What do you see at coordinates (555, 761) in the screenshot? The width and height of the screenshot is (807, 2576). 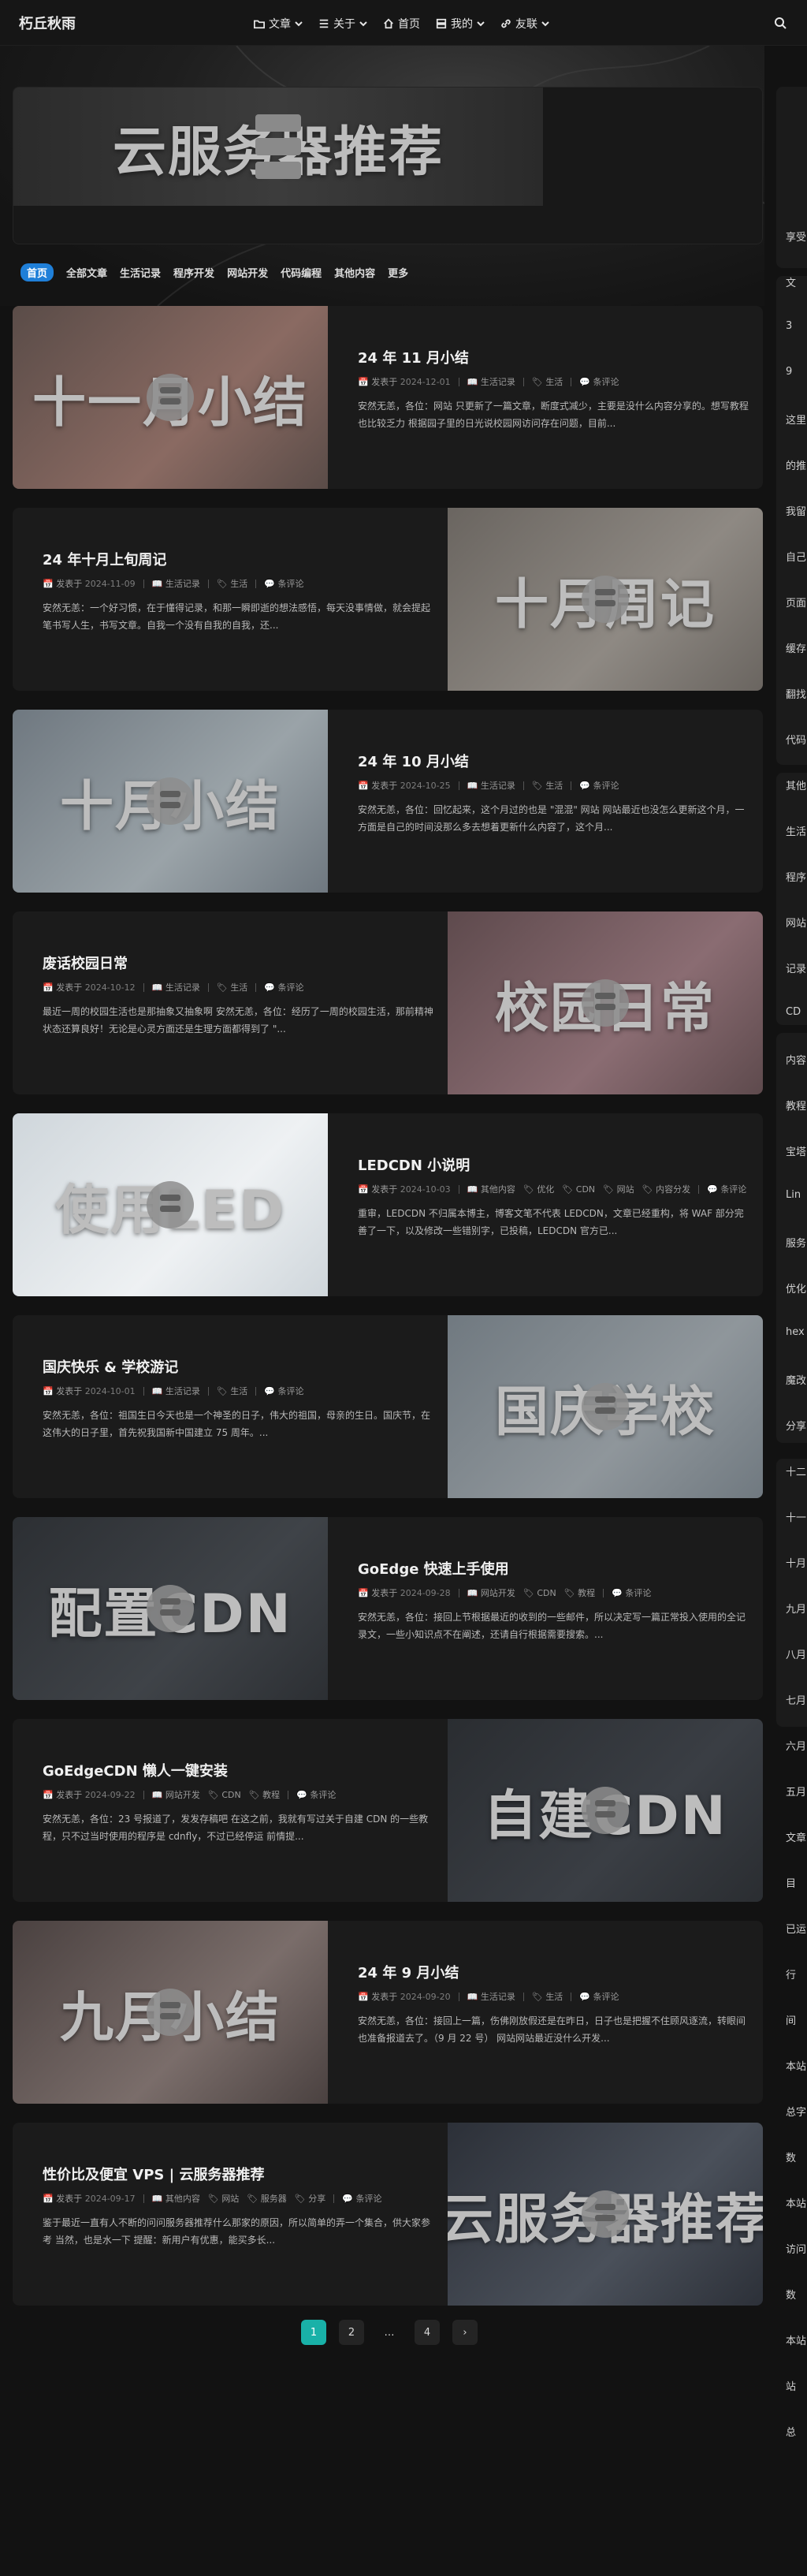 I see `post-title: 24 年 10 月小结` at bounding box center [555, 761].